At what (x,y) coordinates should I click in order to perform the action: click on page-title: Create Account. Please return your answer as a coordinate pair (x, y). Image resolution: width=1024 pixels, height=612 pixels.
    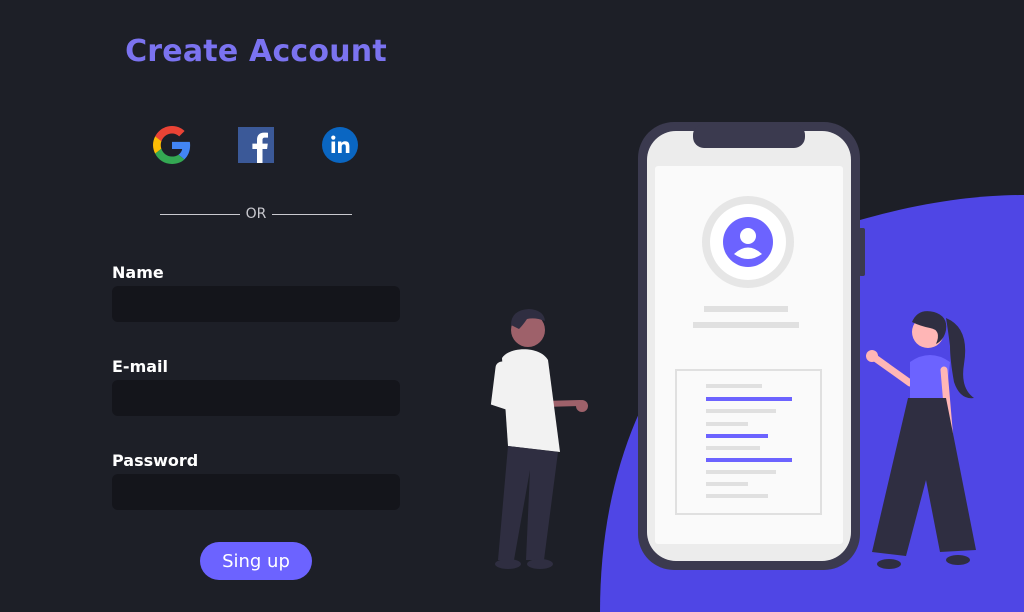
    Looking at the image, I should click on (256, 51).